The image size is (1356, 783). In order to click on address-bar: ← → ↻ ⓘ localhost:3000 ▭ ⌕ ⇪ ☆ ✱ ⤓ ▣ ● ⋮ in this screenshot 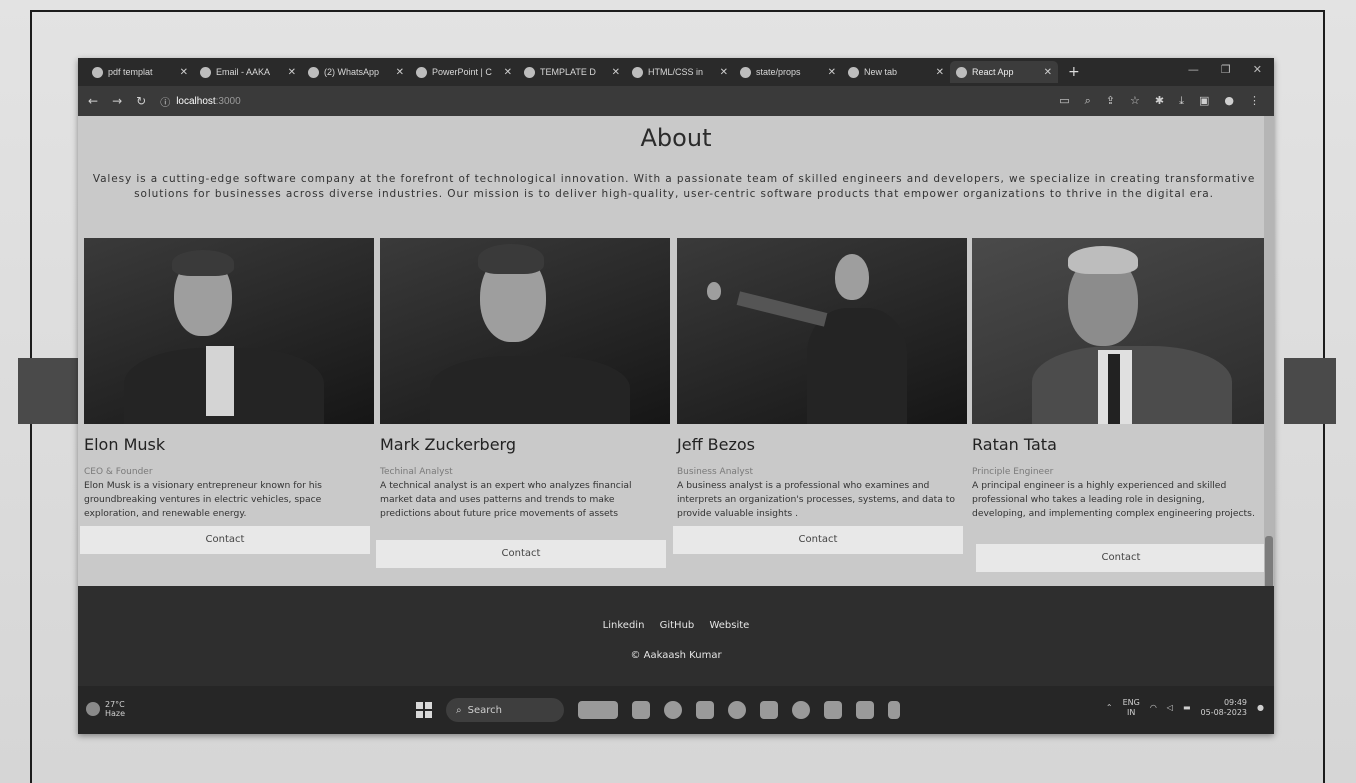, I will do `click(676, 101)`.